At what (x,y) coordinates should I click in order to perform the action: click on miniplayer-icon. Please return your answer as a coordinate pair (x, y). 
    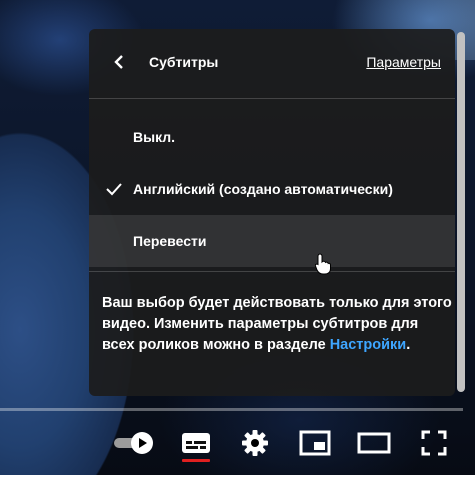
    Looking at the image, I should click on (315, 443).